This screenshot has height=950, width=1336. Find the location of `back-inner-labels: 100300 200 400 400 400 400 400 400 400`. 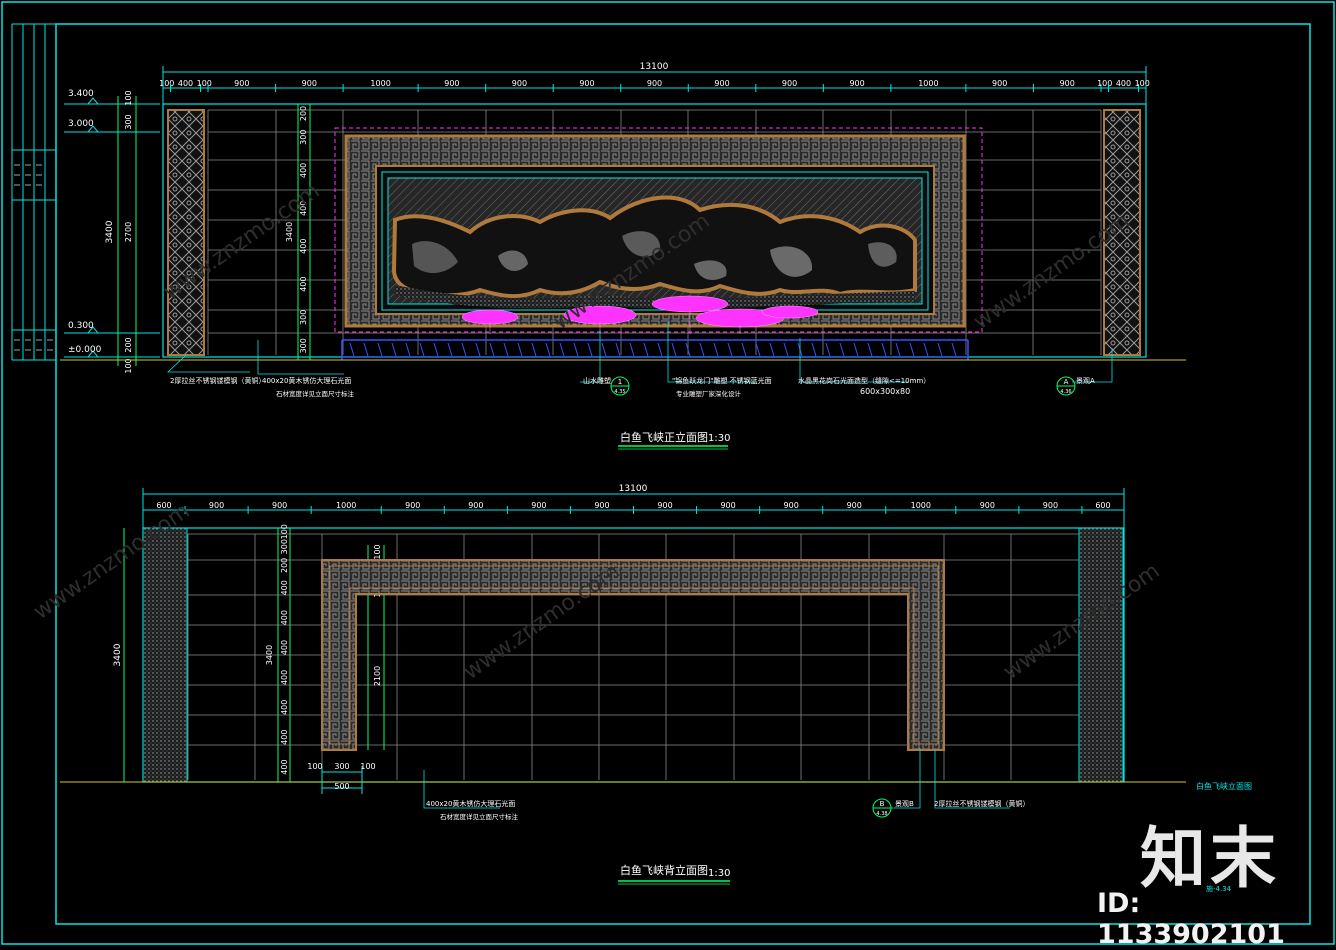

back-inner-labels: 100300 200 400 400 400 400 400 400 400 is located at coordinates (284, 649).